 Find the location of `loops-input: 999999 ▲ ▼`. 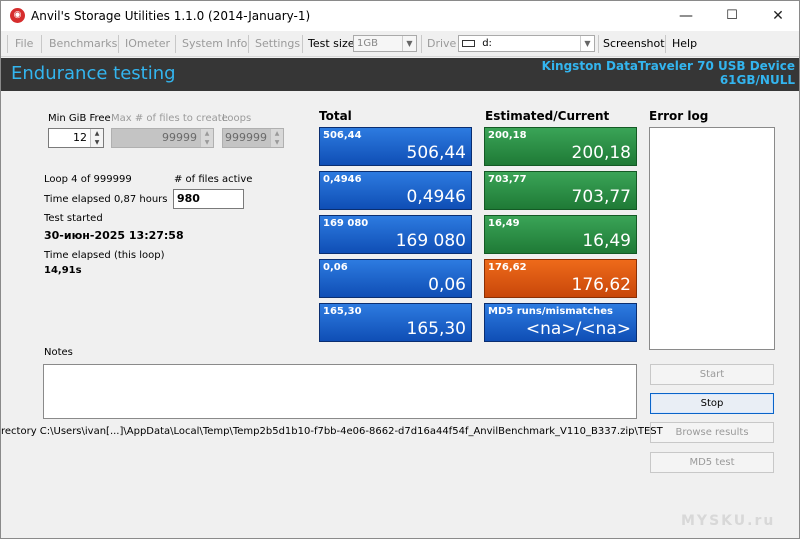

loops-input: 999999 ▲ ▼ is located at coordinates (253, 138).